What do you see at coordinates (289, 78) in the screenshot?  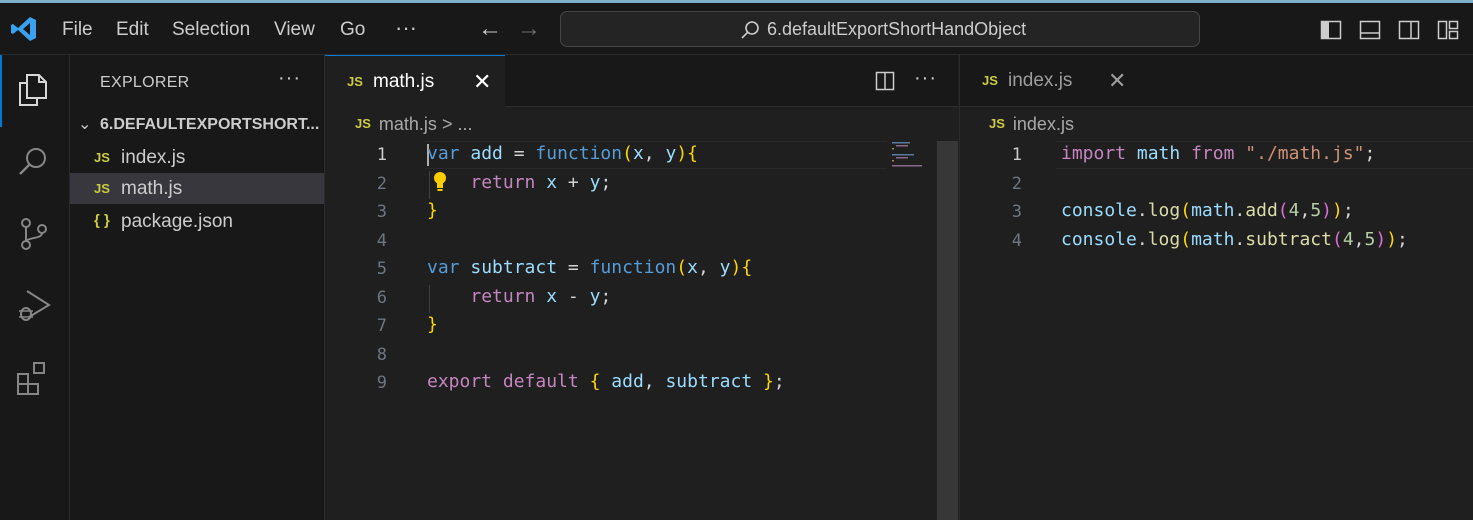 I see `sidebar-more-button: ···` at bounding box center [289, 78].